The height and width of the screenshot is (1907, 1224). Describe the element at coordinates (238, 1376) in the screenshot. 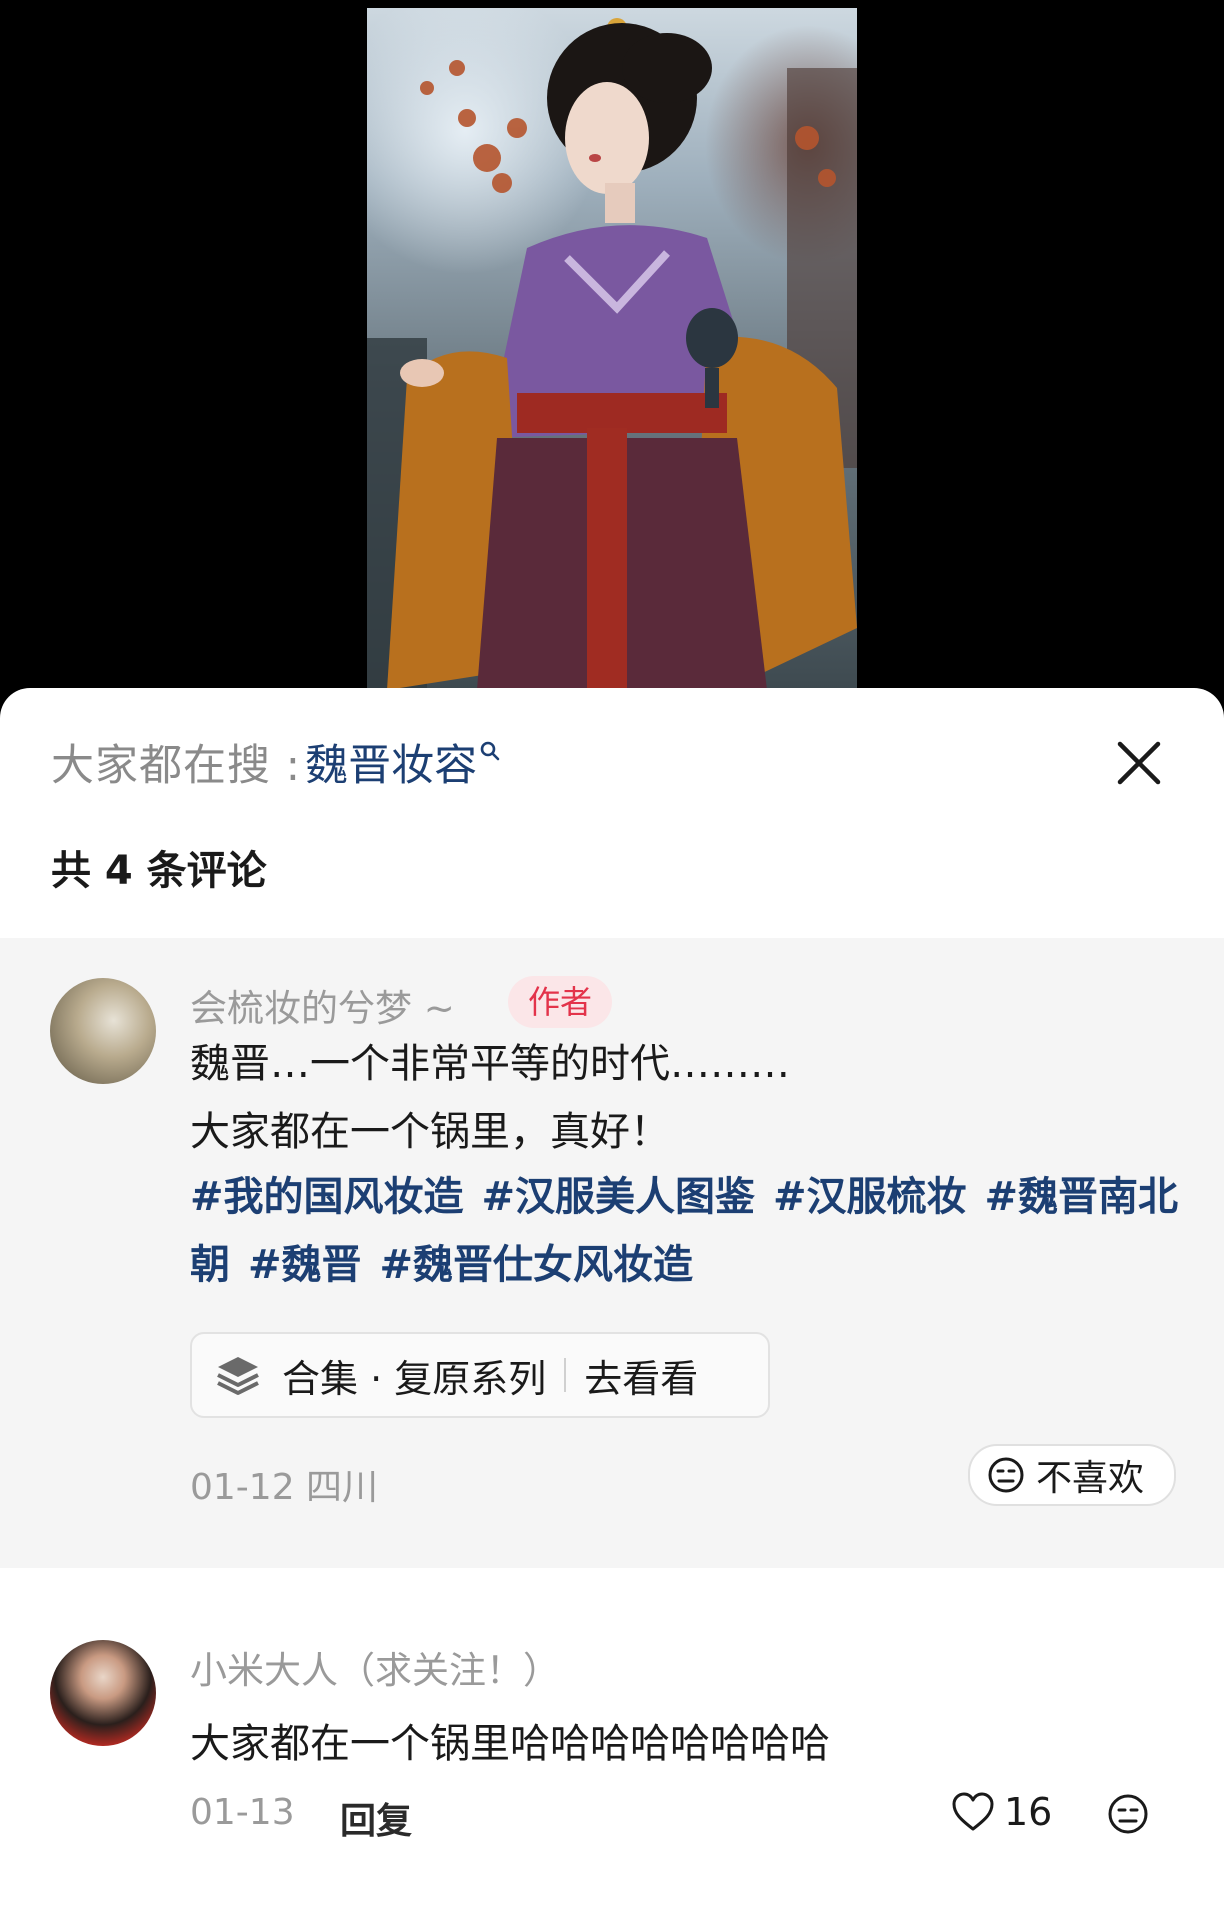

I see `layers-icon` at that location.